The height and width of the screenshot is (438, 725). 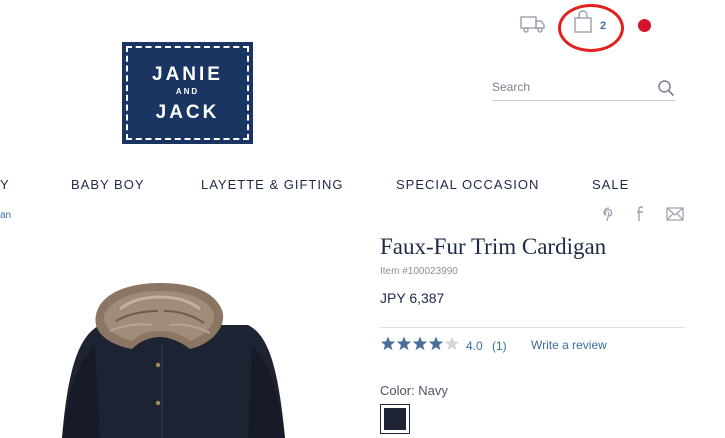 I want to click on review-count: (1), so click(x=499, y=346).